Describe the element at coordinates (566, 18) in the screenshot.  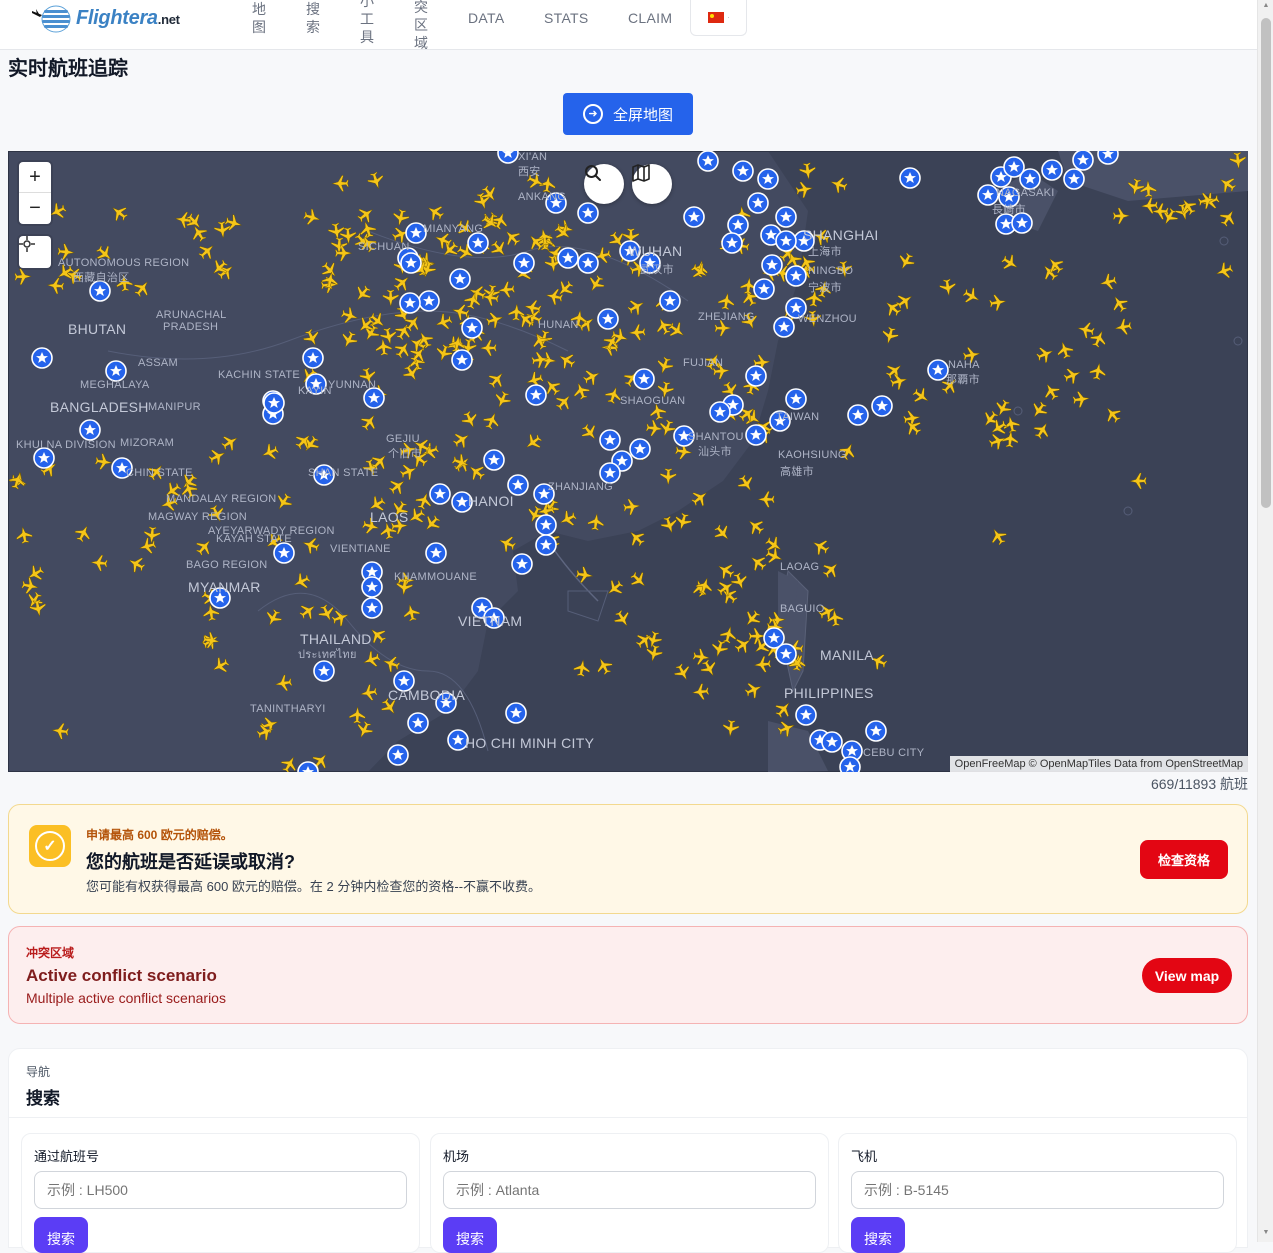
I see `nav-item-stats: STATS` at that location.